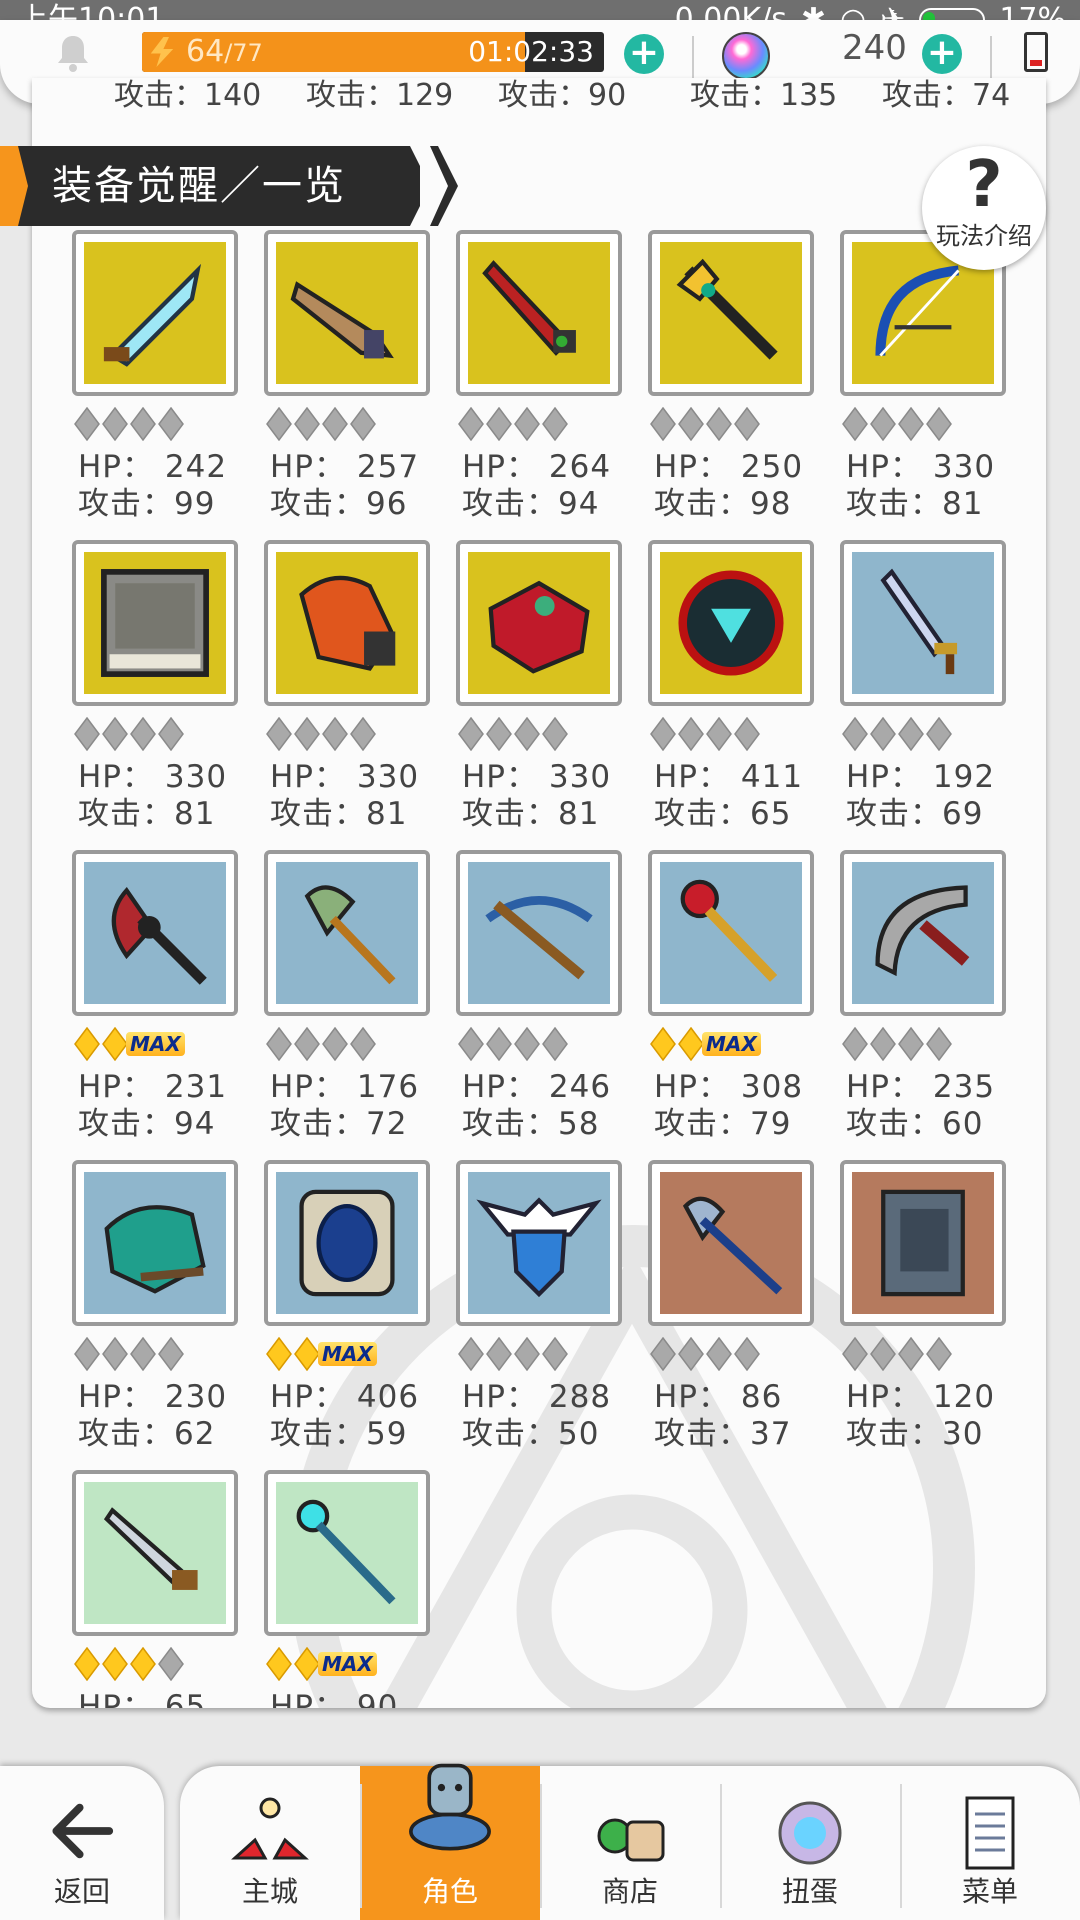 The width and height of the screenshot is (1080, 1920). What do you see at coordinates (644, 54) in the screenshot?
I see `add-stamina-button: +` at bounding box center [644, 54].